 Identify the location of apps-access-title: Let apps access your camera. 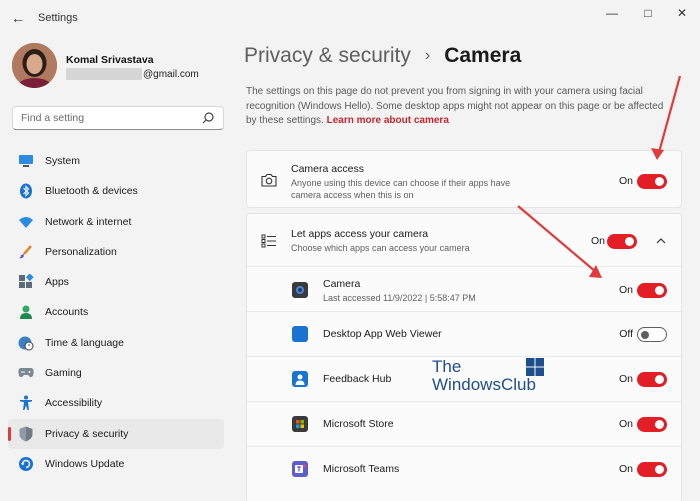
(360, 234).